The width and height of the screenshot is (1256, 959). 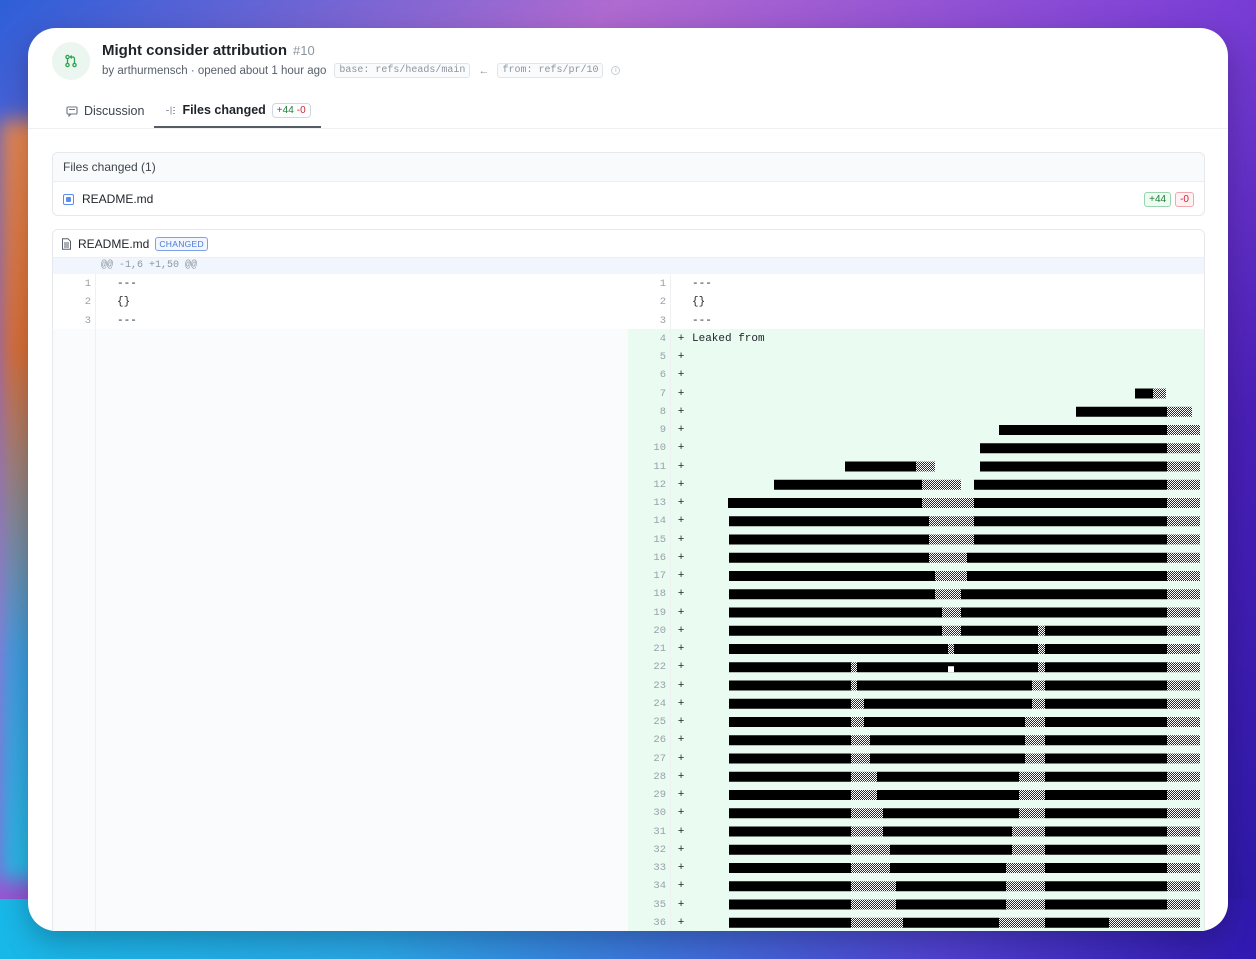 I want to click on tab-diff-stats: +44 -0, so click(x=291, y=110).